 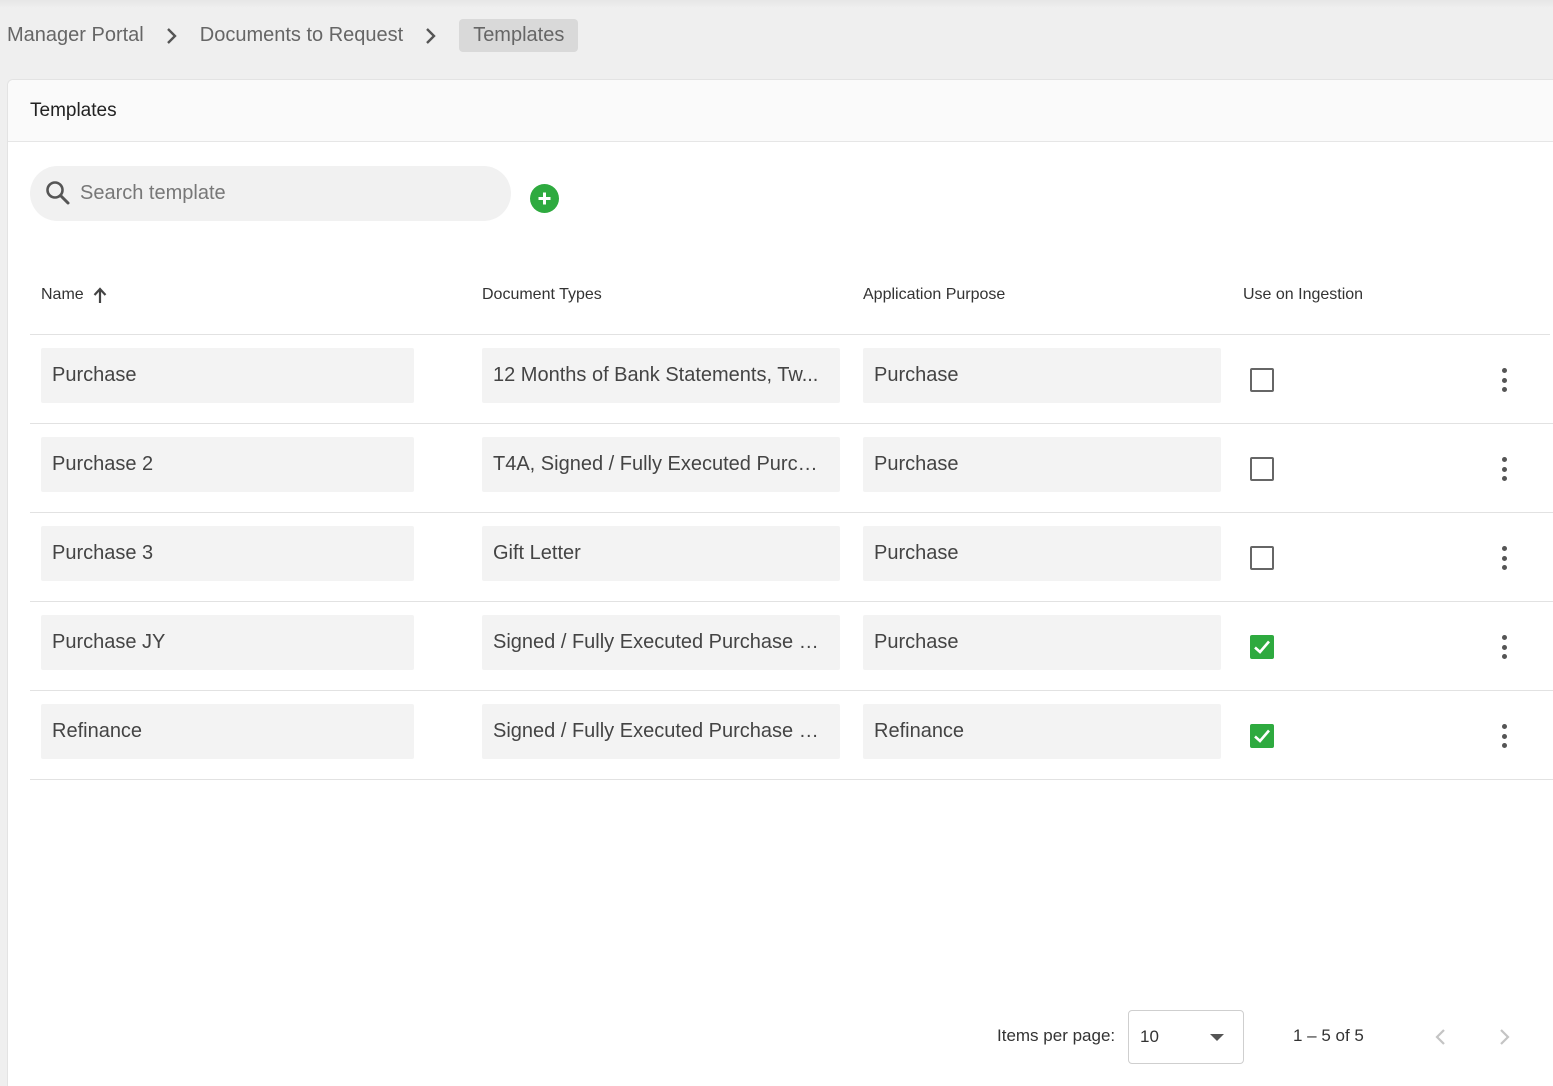 I want to click on column-header-document-types: Document Types, so click(x=542, y=295).